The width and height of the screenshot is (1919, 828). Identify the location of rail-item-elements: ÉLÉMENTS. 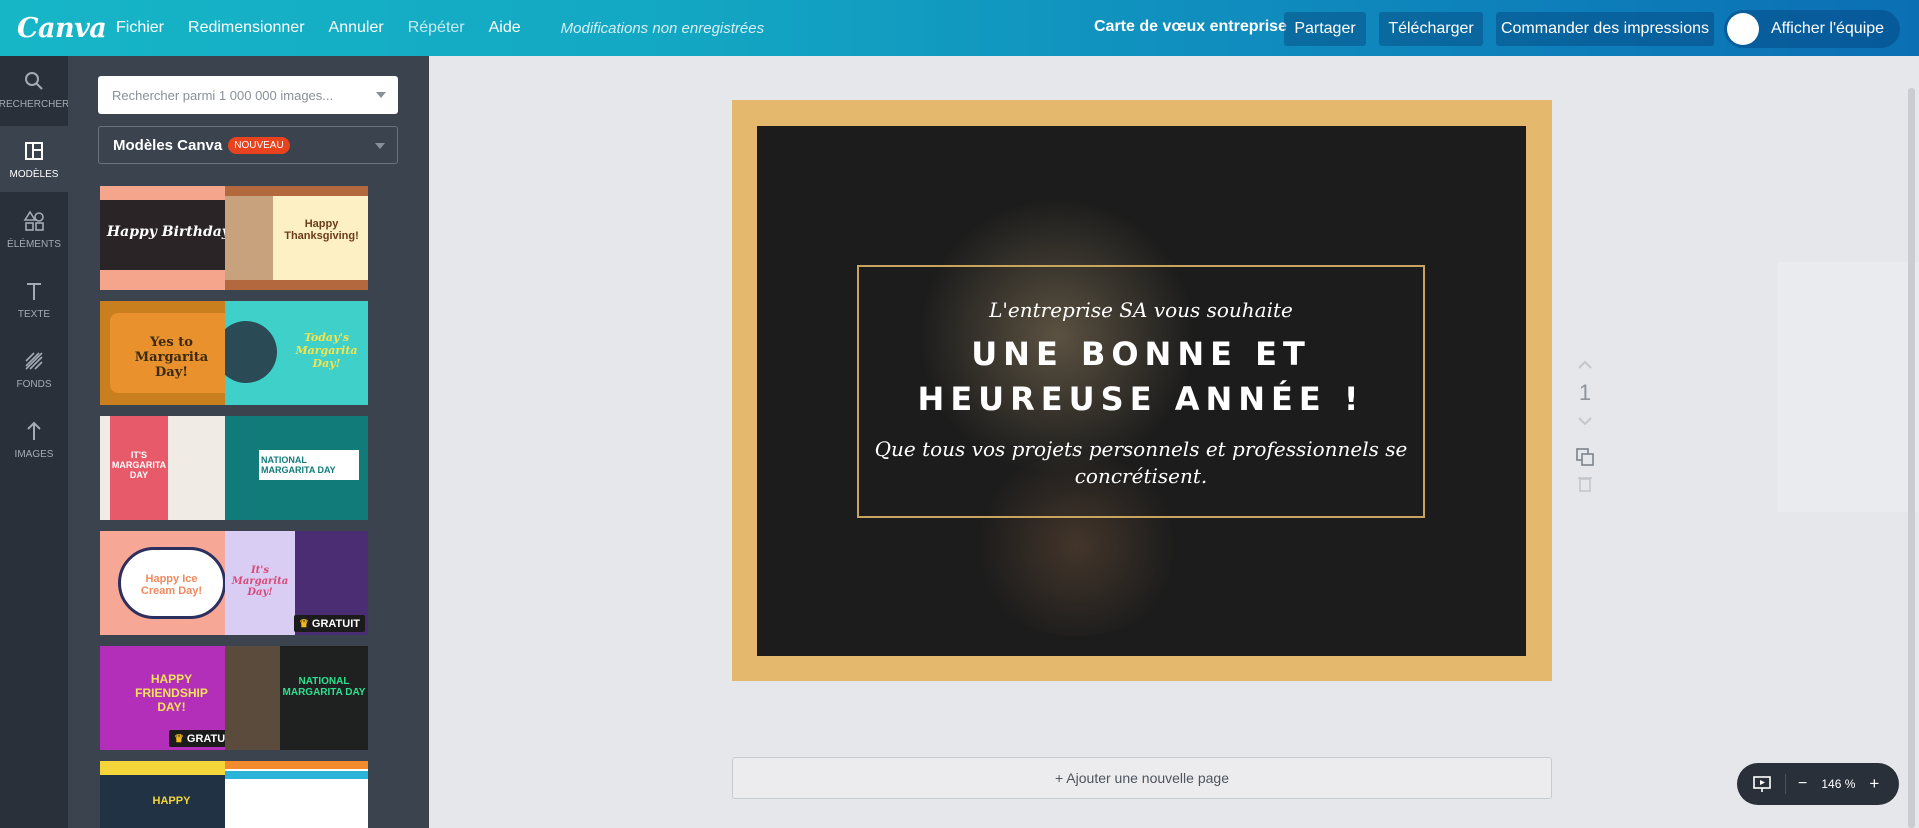
(34, 229).